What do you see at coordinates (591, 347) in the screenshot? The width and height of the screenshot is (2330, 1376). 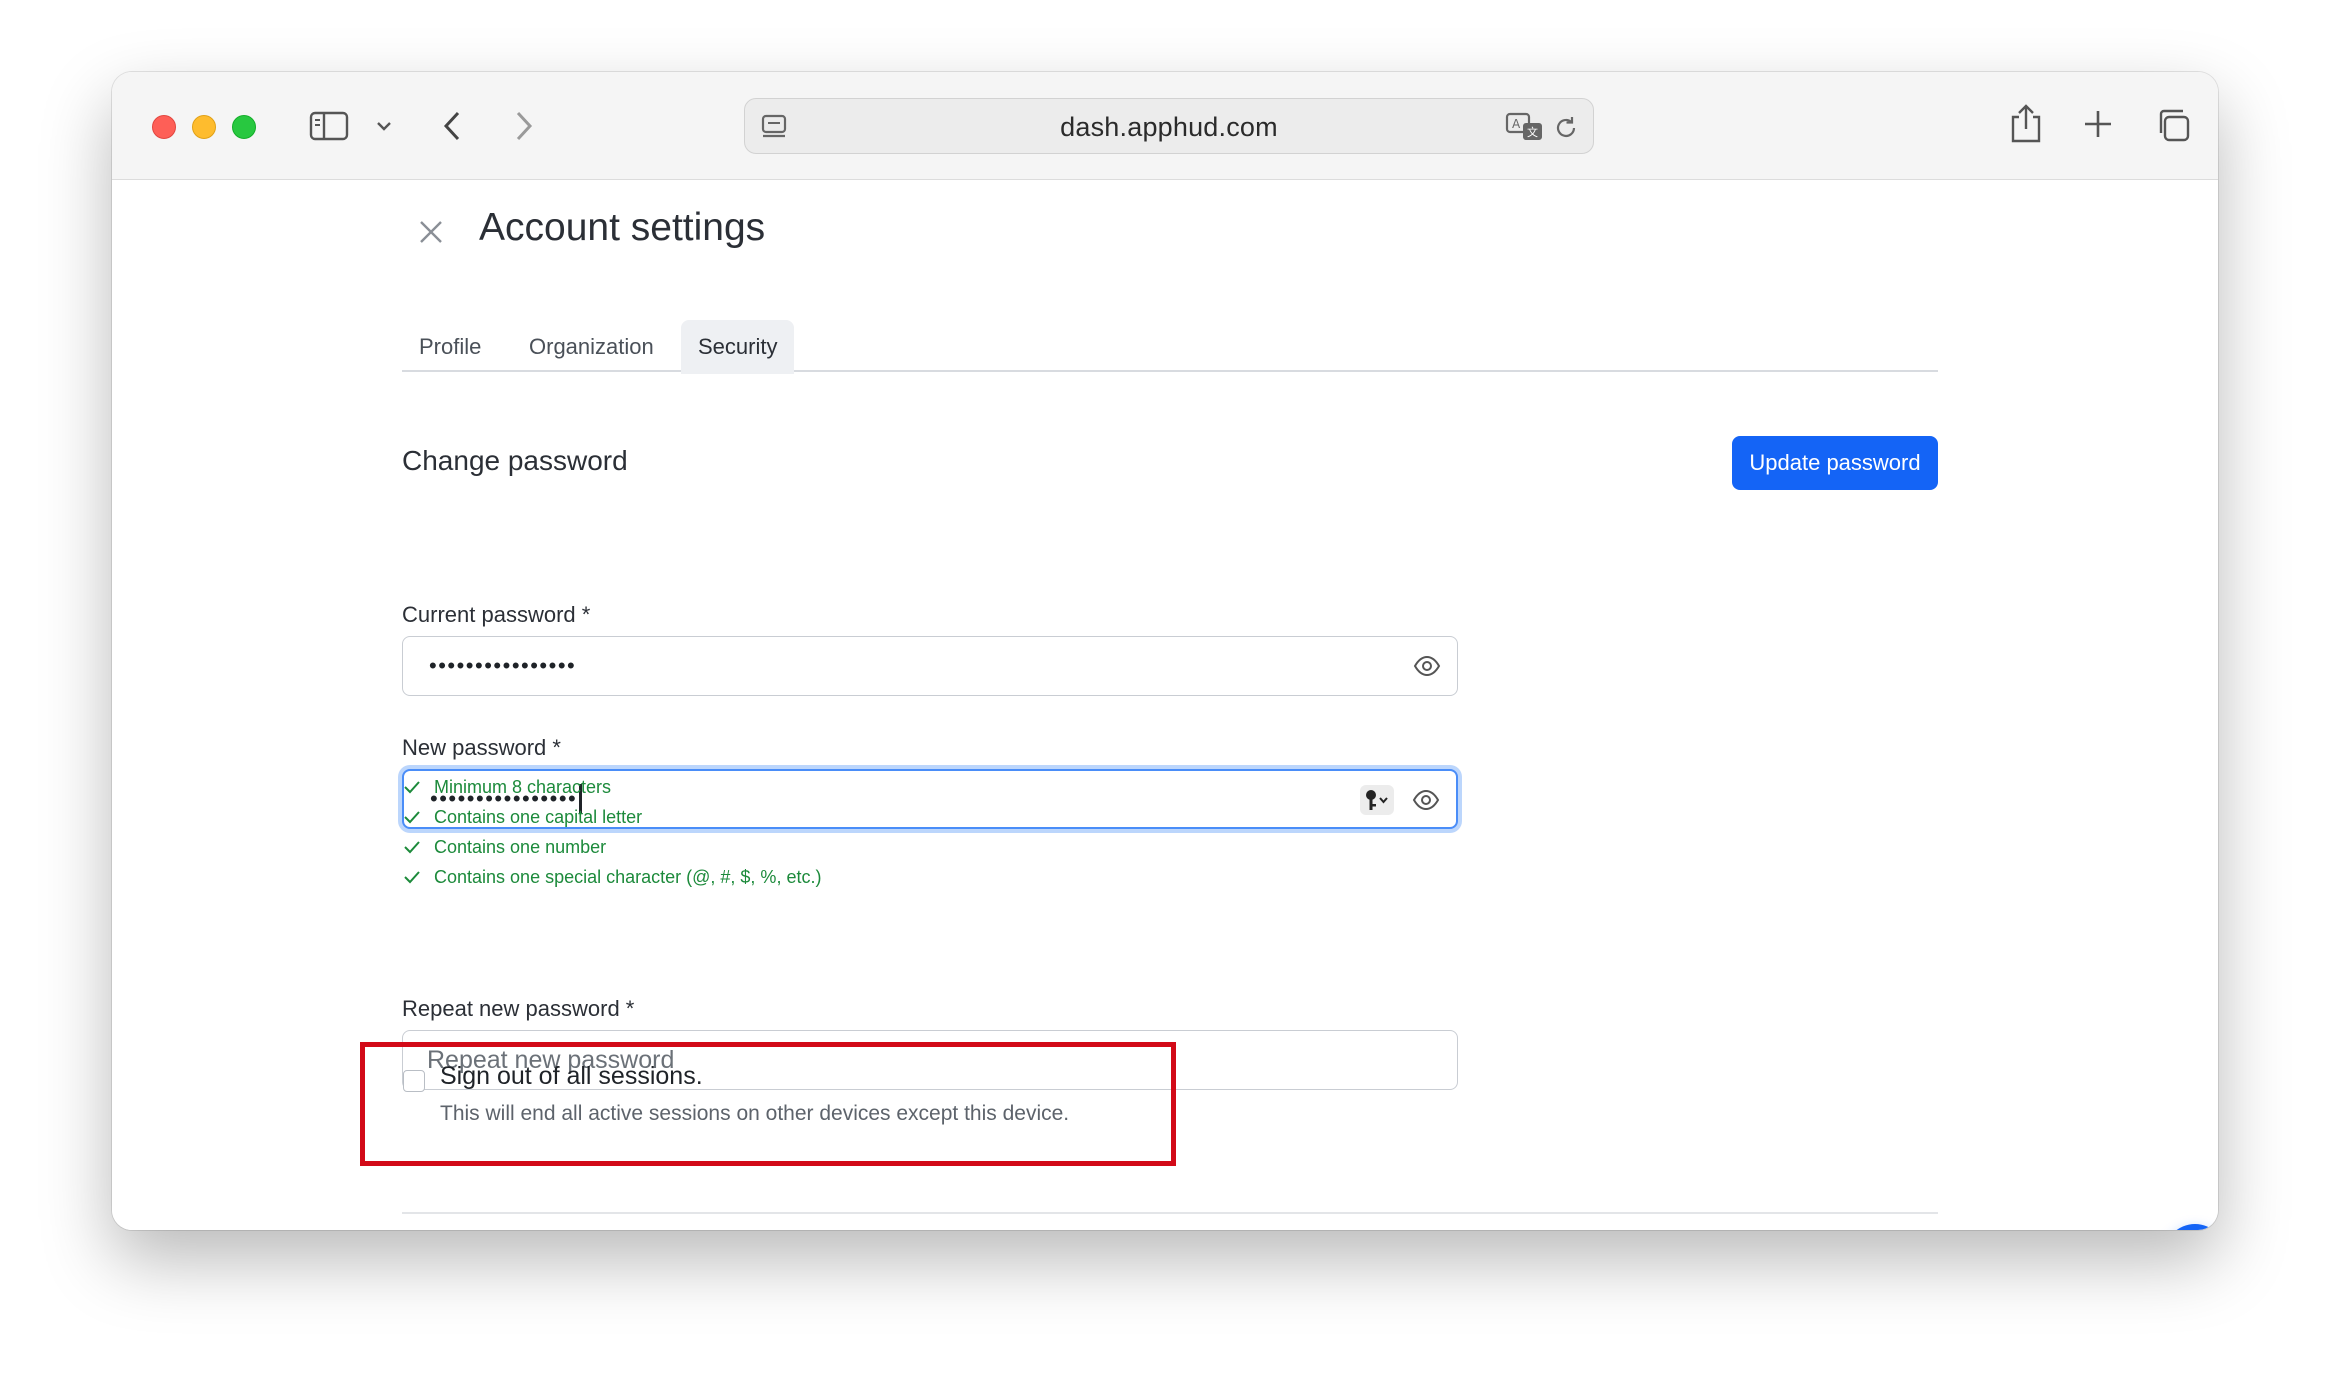 I see `tab-organization: Organization` at bounding box center [591, 347].